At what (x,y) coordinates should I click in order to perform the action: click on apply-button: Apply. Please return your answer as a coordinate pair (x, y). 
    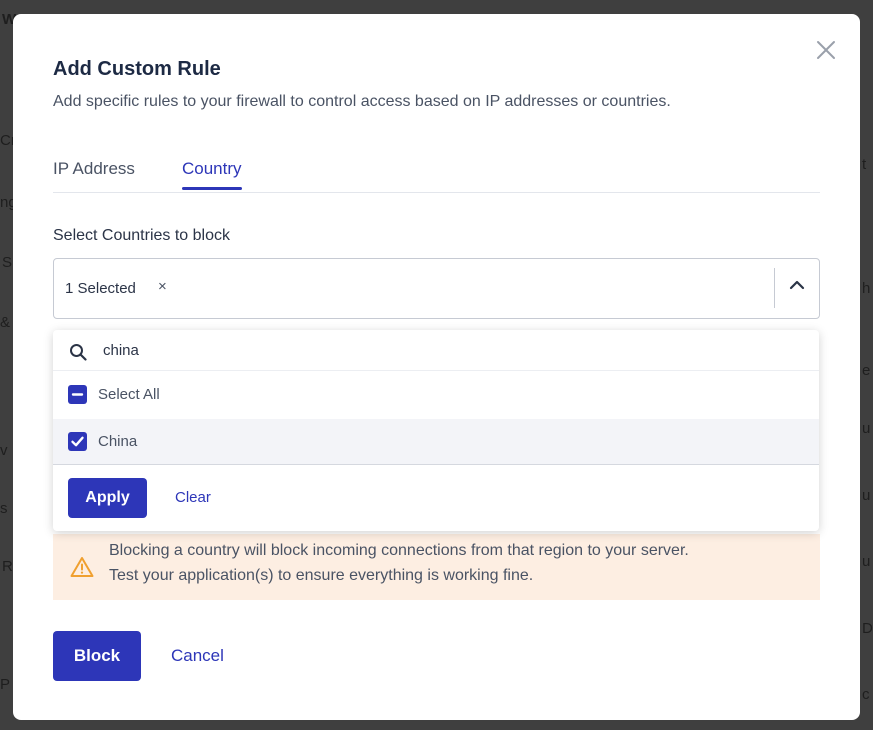
    Looking at the image, I should click on (107, 498).